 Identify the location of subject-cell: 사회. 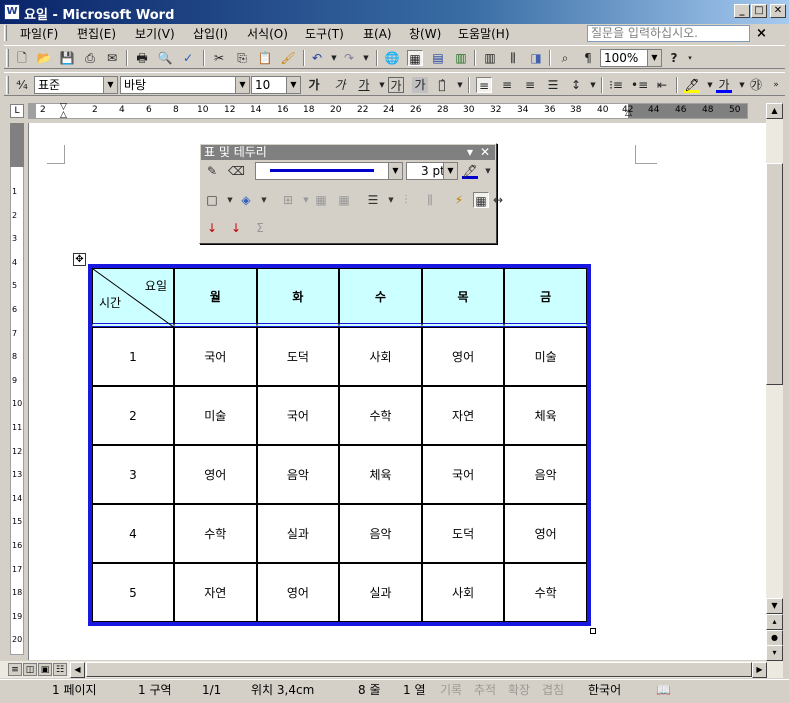
(463, 592).